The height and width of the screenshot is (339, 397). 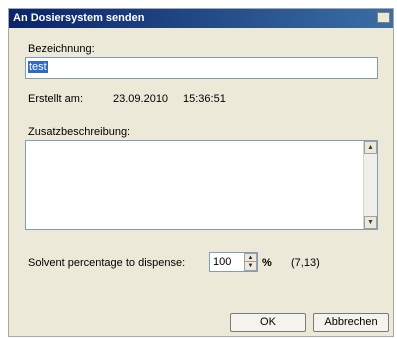 What do you see at coordinates (141, 99) in the screenshot?
I see `created-date: 23.09.2010` at bounding box center [141, 99].